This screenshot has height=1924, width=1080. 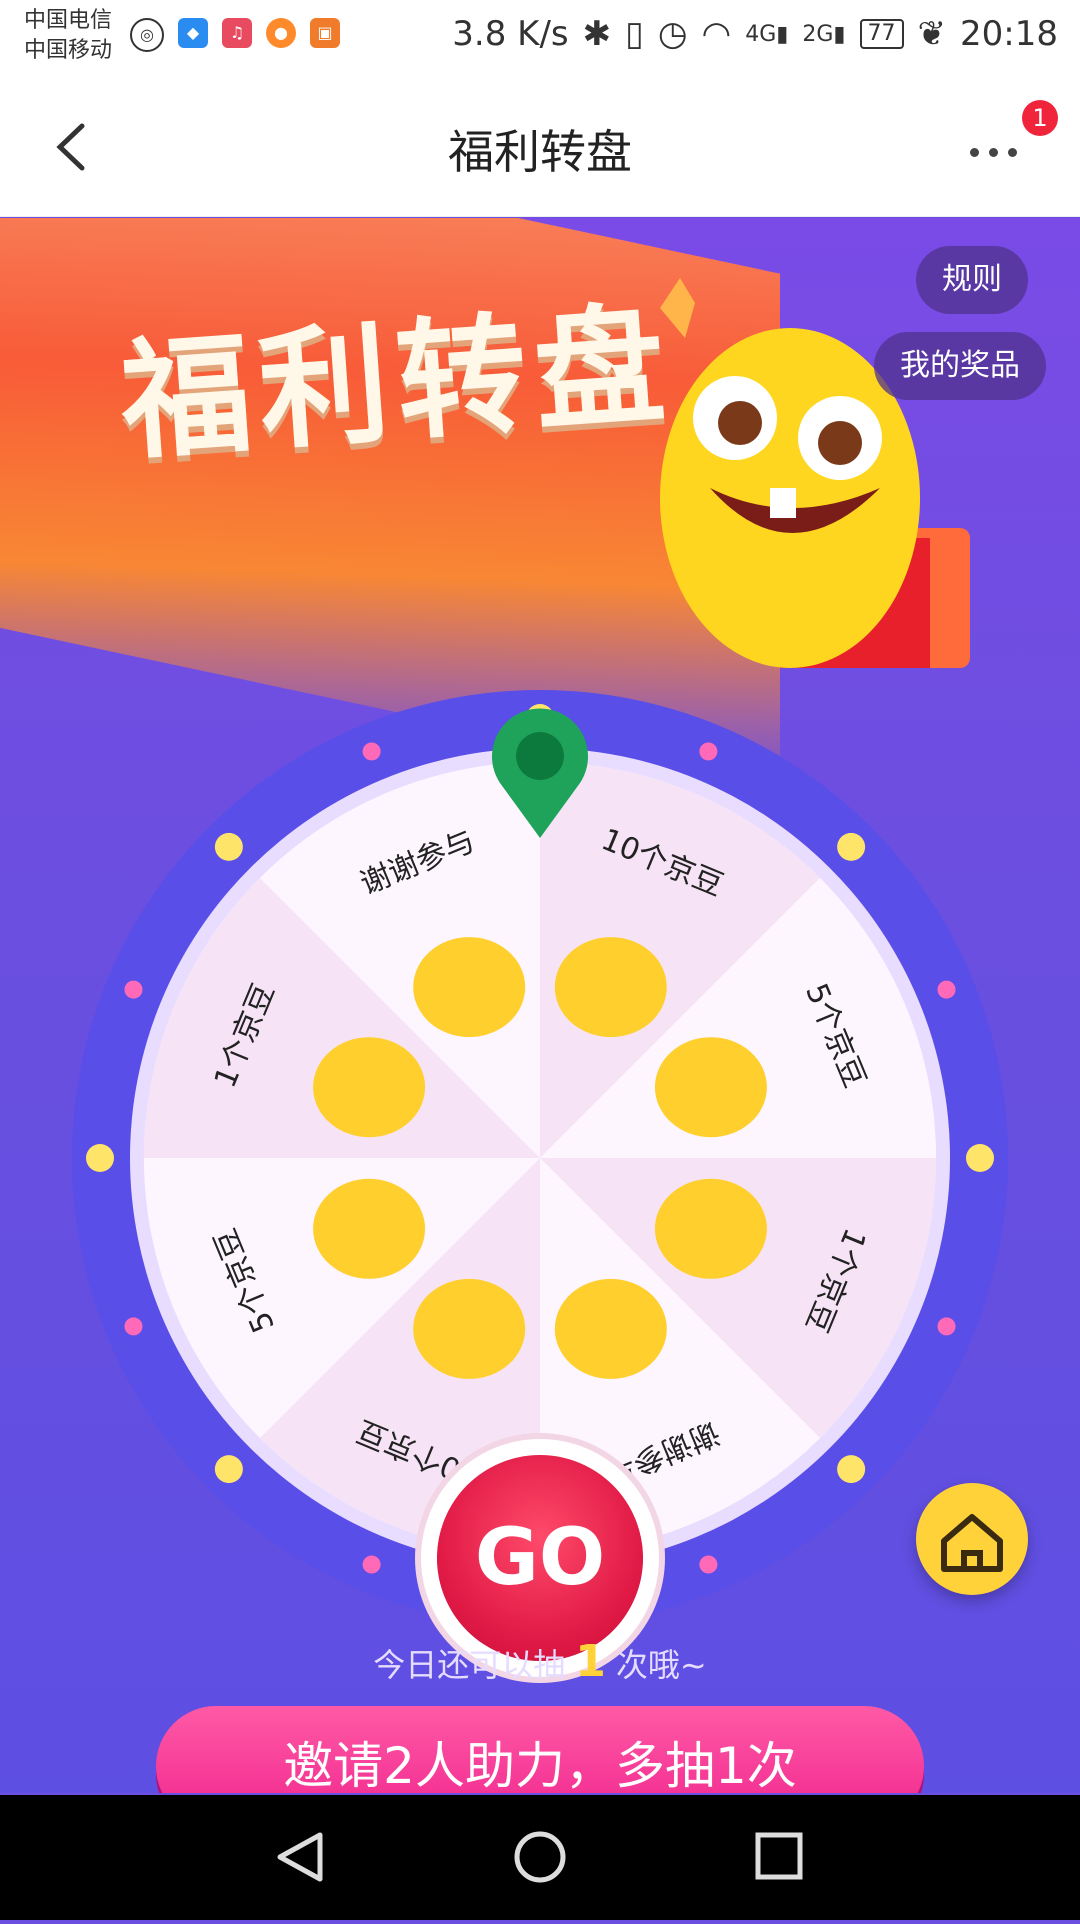 What do you see at coordinates (818, 34) in the screenshot?
I see `signal-2g-label: 2G` at bounding box center [818, 34].